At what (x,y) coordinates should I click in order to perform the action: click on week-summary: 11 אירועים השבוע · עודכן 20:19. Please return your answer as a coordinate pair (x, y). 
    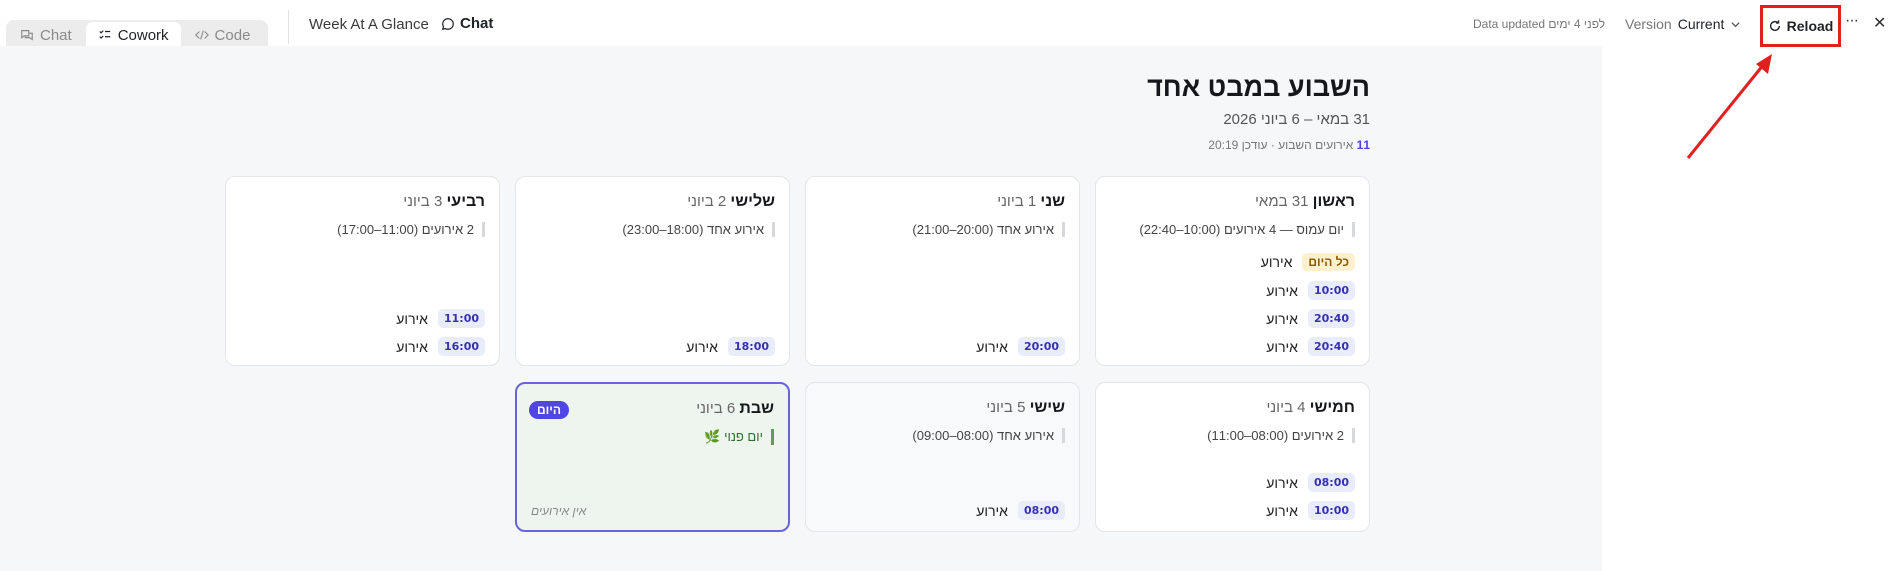
    Looking at the image, I should click on (1258, 145).